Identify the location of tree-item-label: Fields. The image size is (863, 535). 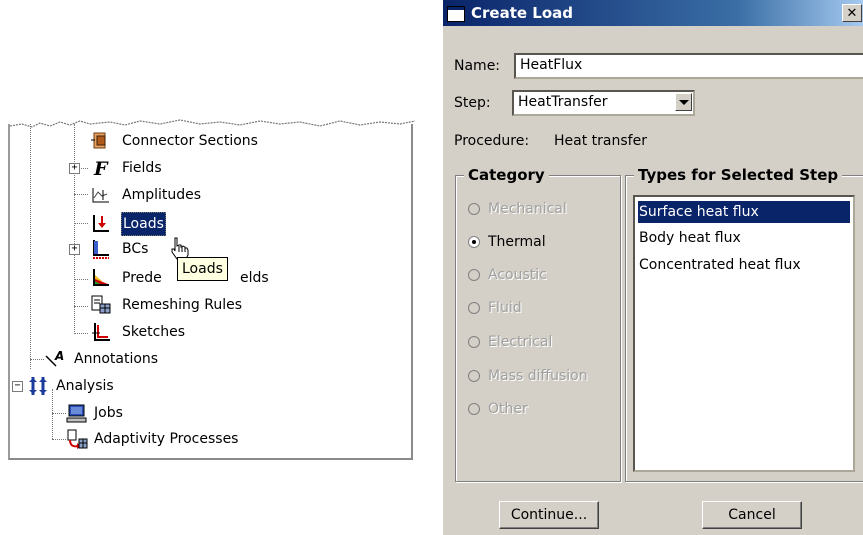
(142, 168).